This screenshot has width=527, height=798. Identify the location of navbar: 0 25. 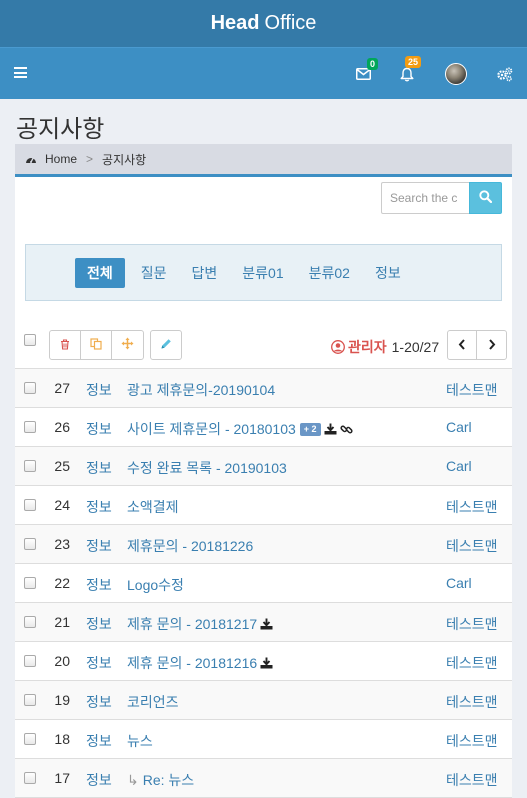
(263, 73).